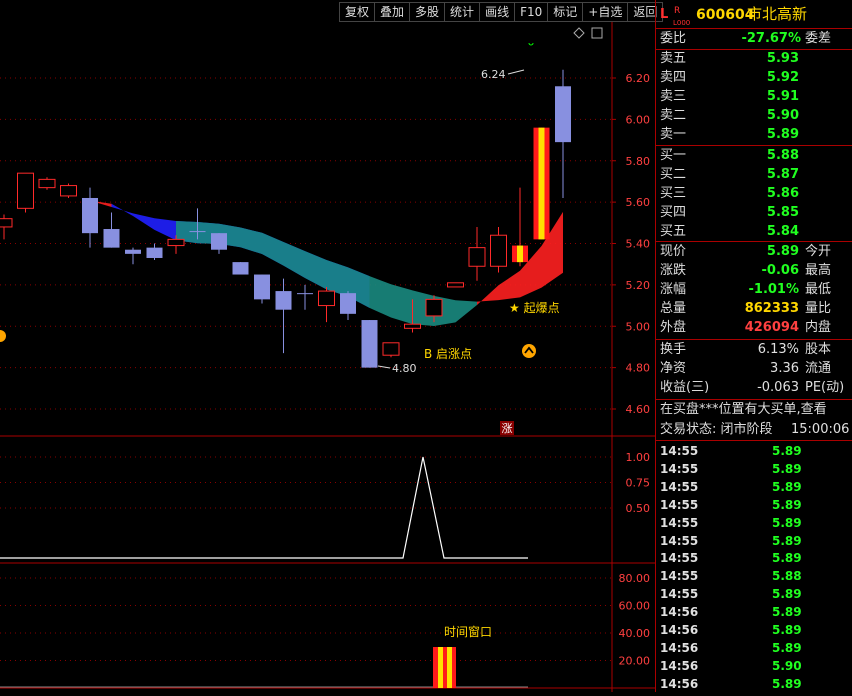  What do you see at coordinates (782, 174) in the screenshot?
I see `buy-price: 5.87` at bounding box center [782, 174].